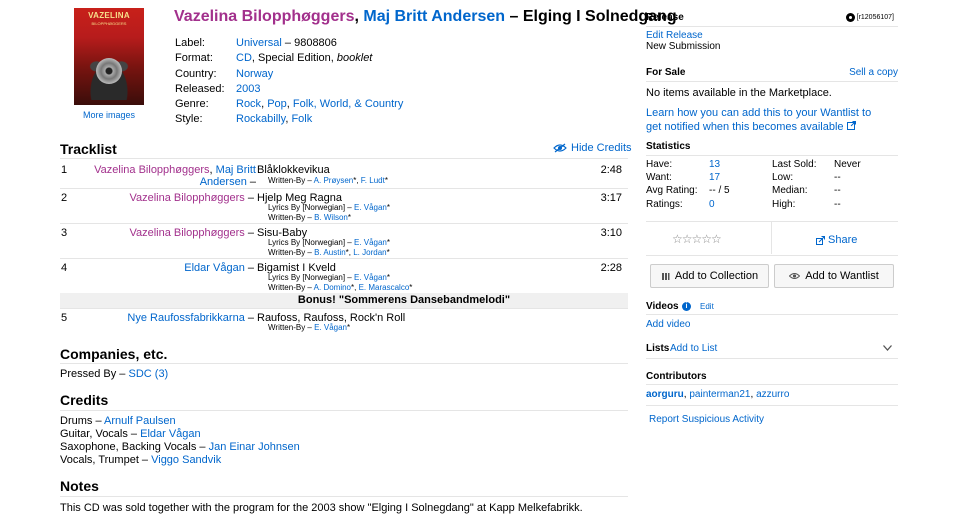  What do you see at coordinates (514, 16) in the screenshot?
I see `title-dash: –` at bounding box center [514, 16].